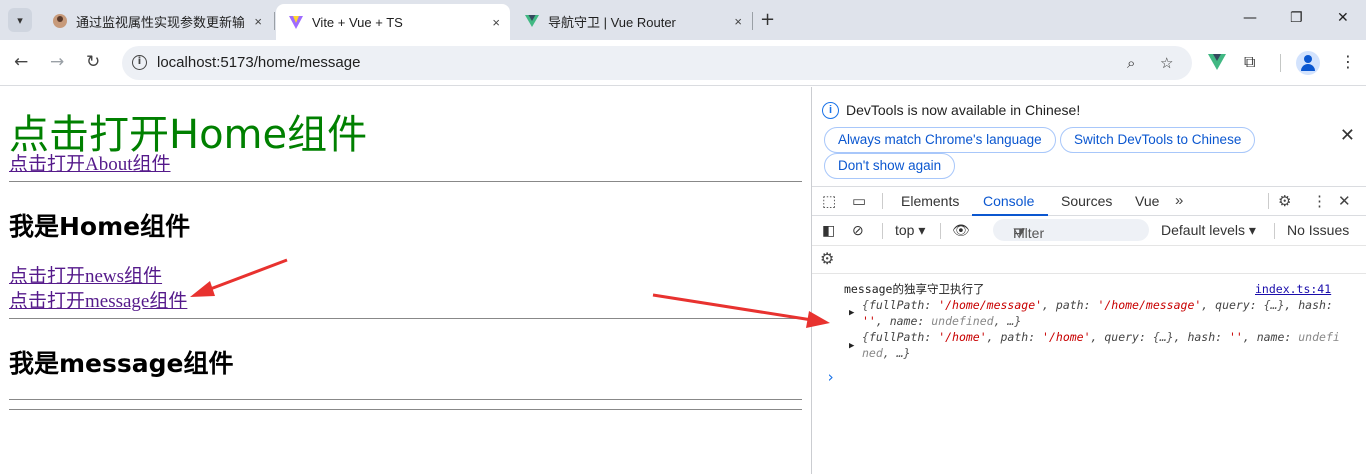  What do you see at coordinates (962, 321) in the screenshot?
I see `to-name: undefined` at bounding box center [962, 321].